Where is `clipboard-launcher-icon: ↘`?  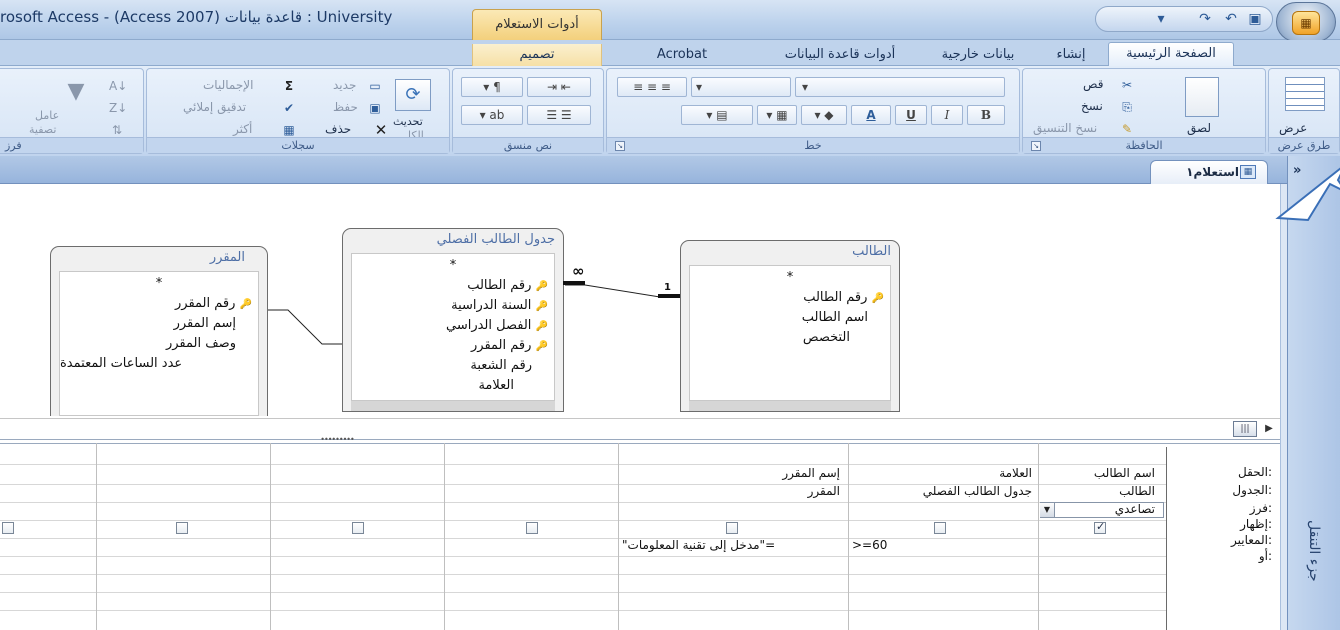 clipboard-launcher-icon: ↘ is located at coordinates (1036, 146).